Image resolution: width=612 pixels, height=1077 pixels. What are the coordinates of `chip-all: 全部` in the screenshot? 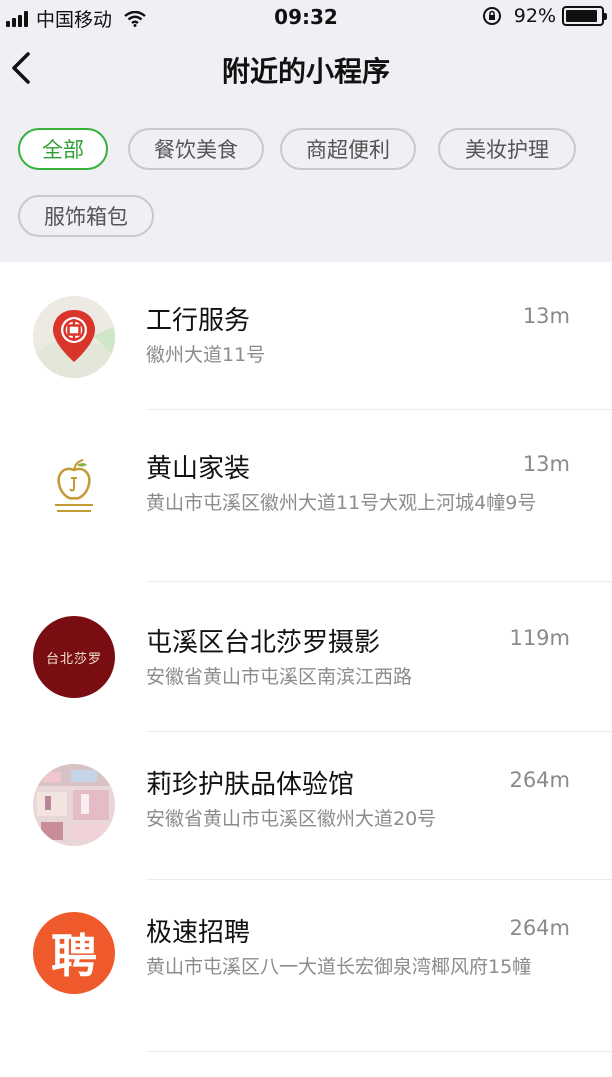 It's located at (63, 149).